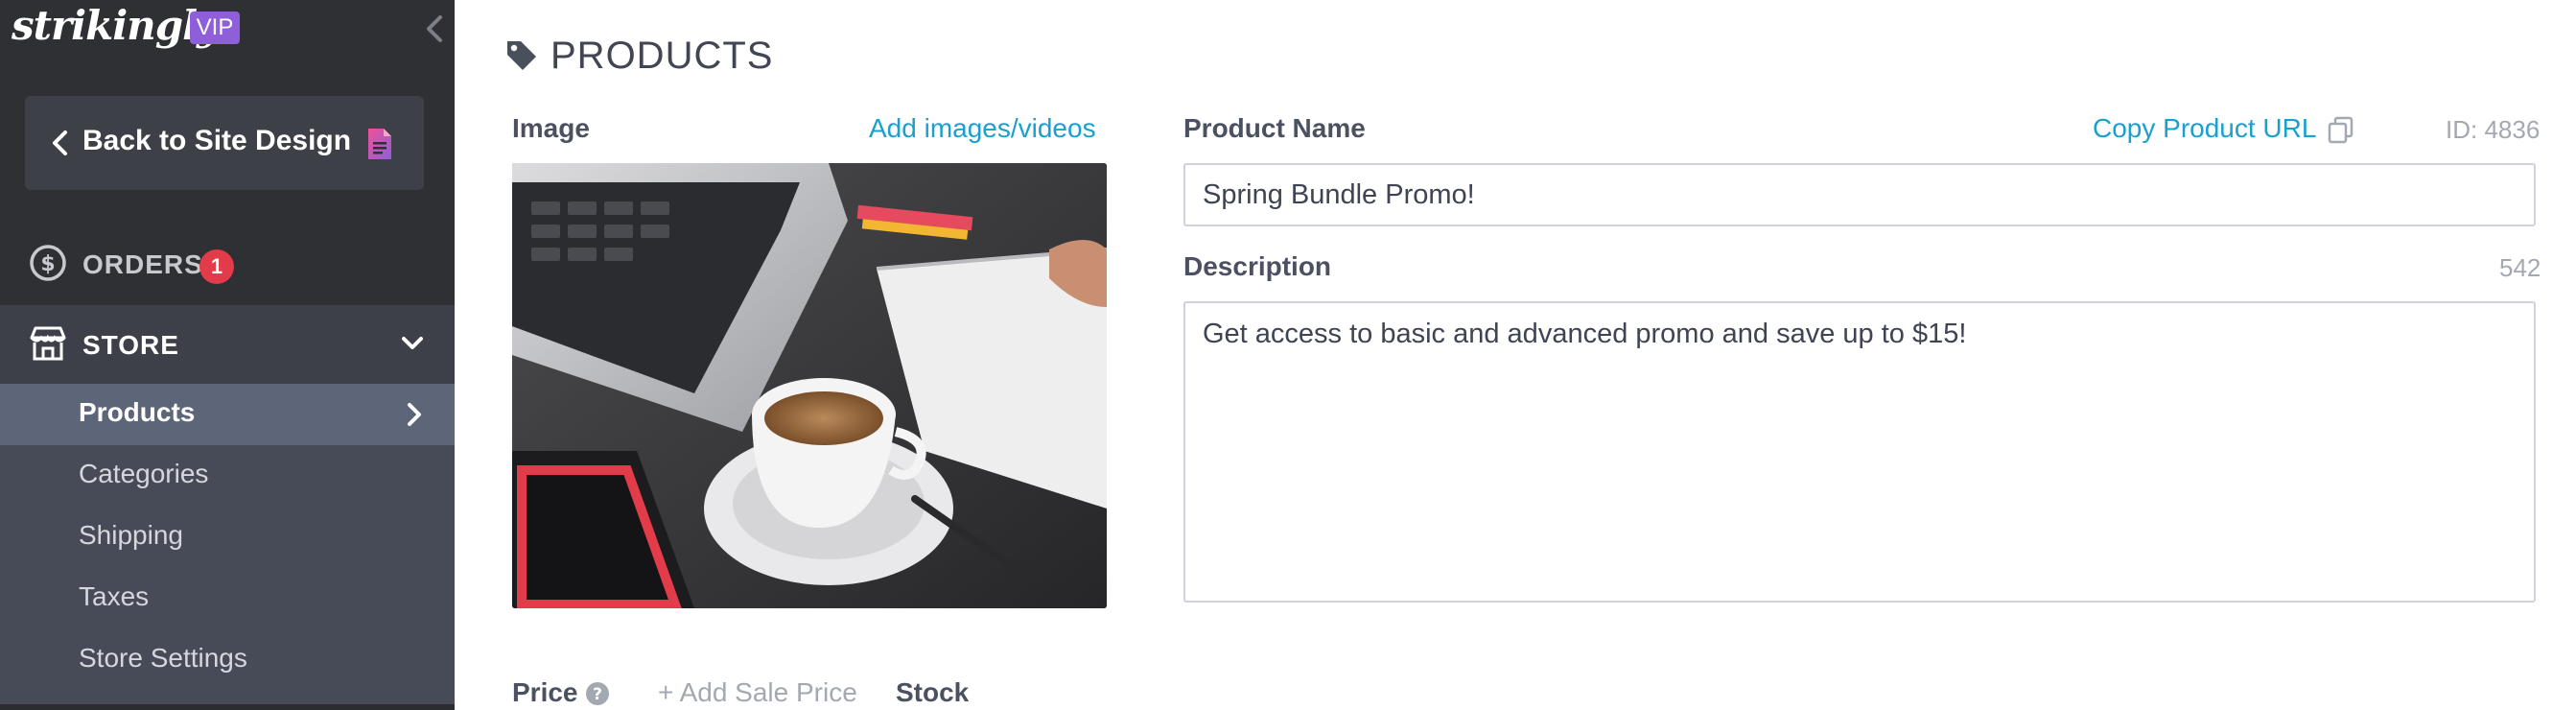 The width and height of the screenshot is (2576, 710). Describe the element at coordinates (414, 414) in the screenshot. I see `chevron-right-icon` at that location.